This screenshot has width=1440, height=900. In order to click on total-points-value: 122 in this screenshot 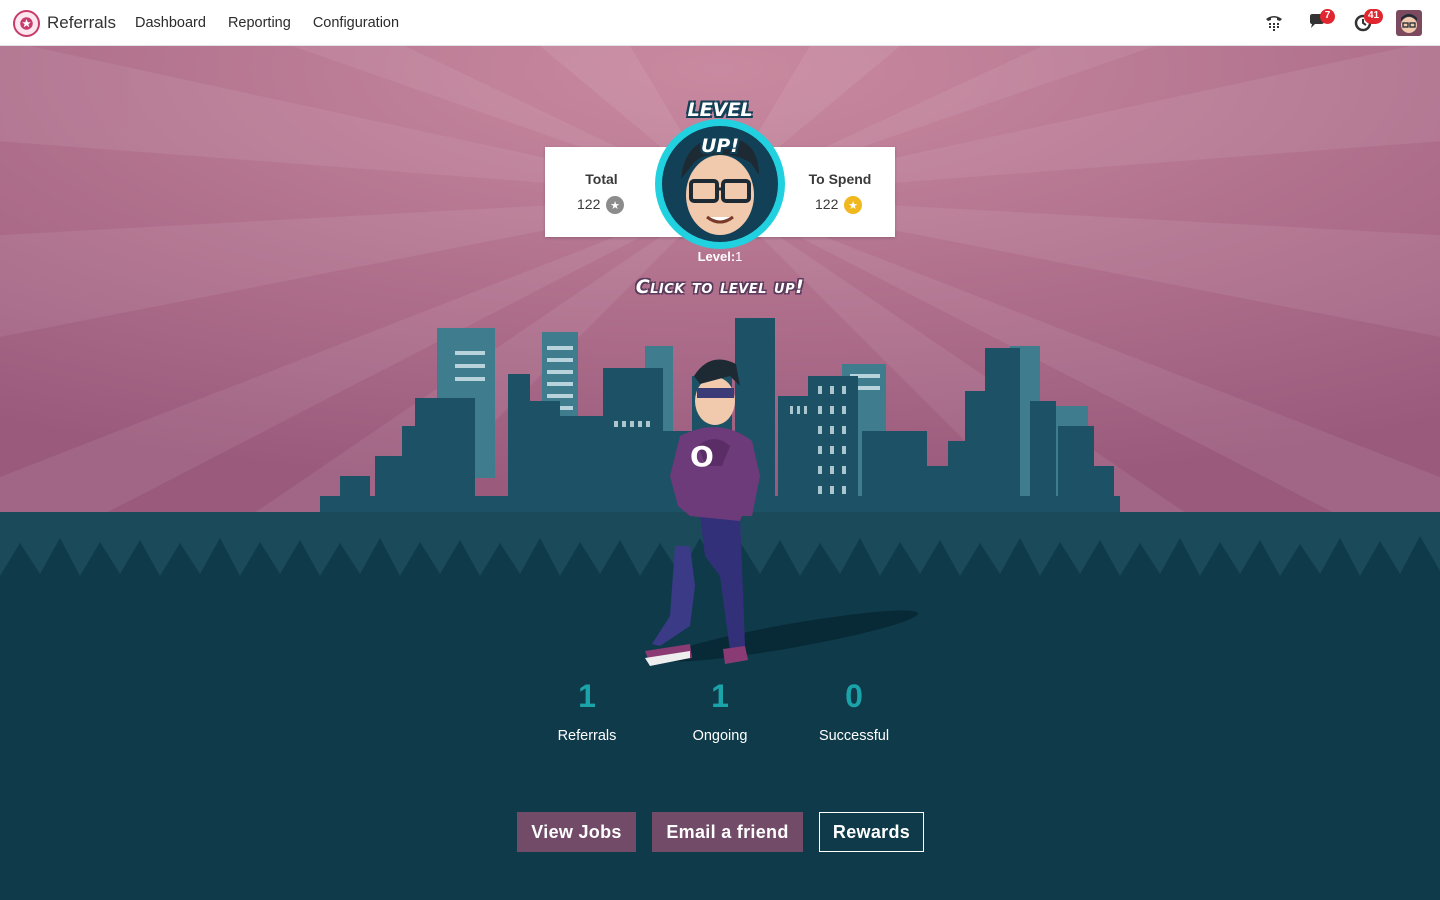, I will do `click(589, 204)`.